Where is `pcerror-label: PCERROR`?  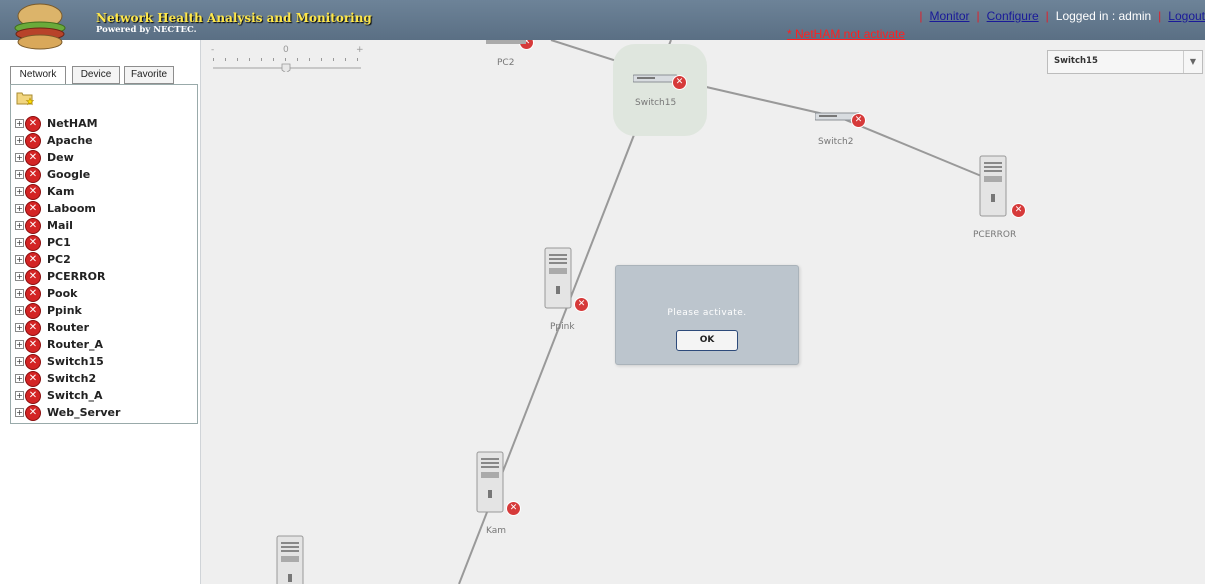
pcerror-label: PCERROR is located at coordinates (995, 235).